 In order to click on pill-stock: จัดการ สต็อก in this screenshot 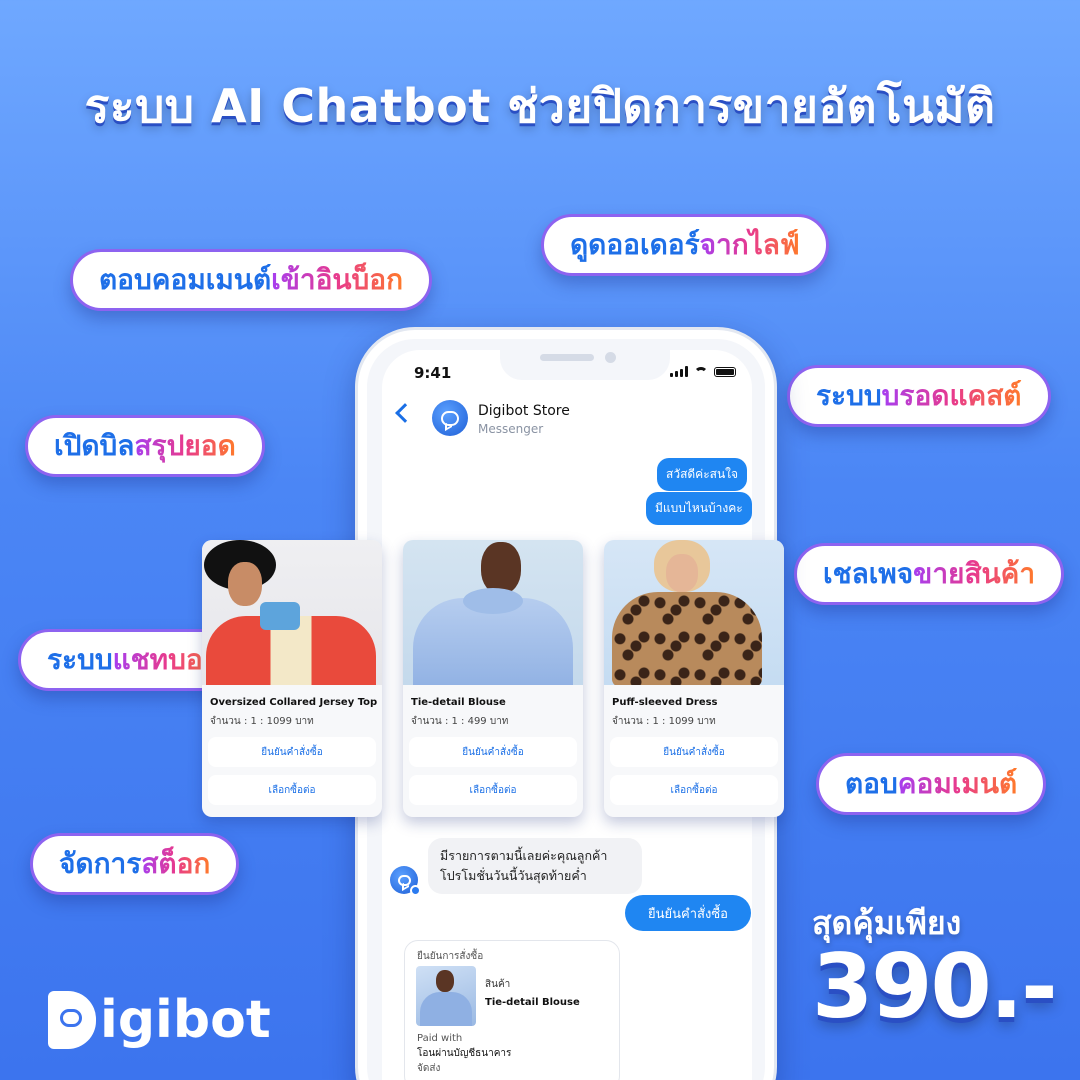, I will do `click(135, 864)`.